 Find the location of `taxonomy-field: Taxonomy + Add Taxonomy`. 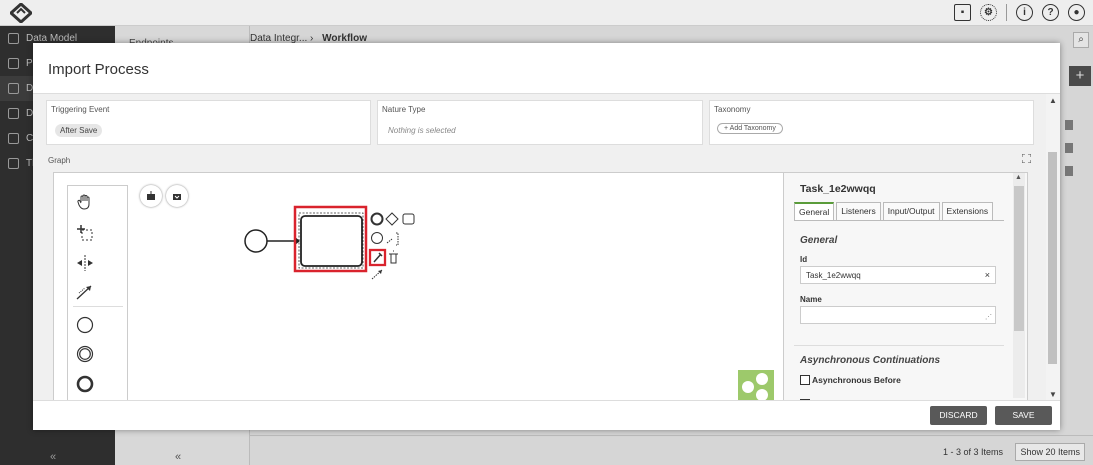

taxonomy-field: Taxonomy + Add Taxonomy is located at coordinates (871, 122).